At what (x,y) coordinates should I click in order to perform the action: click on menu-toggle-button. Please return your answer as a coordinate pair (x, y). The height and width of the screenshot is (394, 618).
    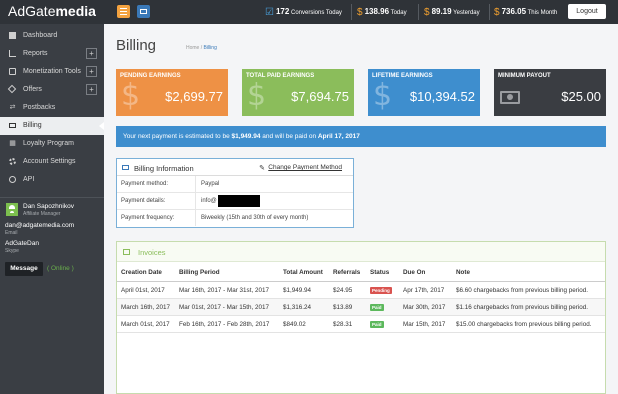
    Looking at the image, I should click on (123, 11).